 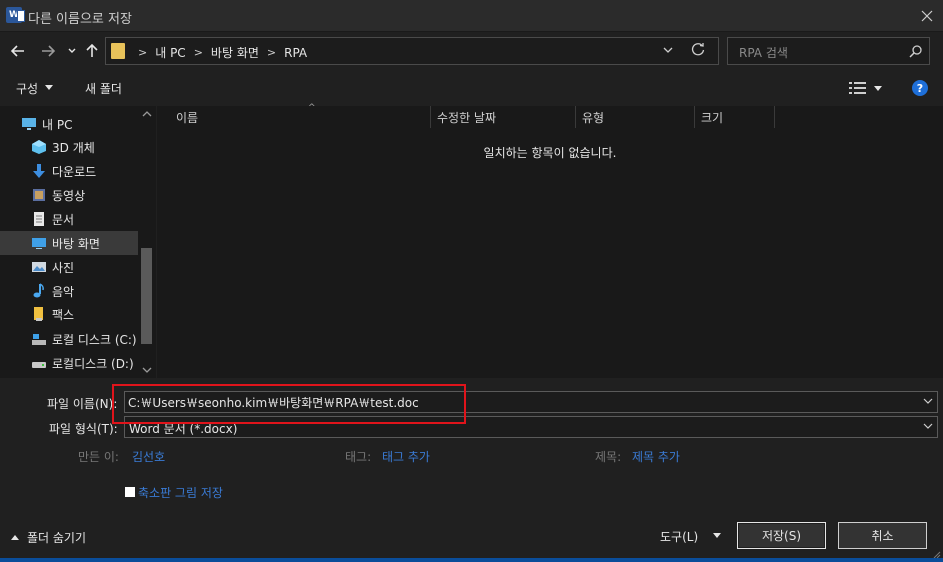 What do you see at coordinates (39, 314) in the screenshot?
I see `fax-icon` at bounding box center [39, 314].